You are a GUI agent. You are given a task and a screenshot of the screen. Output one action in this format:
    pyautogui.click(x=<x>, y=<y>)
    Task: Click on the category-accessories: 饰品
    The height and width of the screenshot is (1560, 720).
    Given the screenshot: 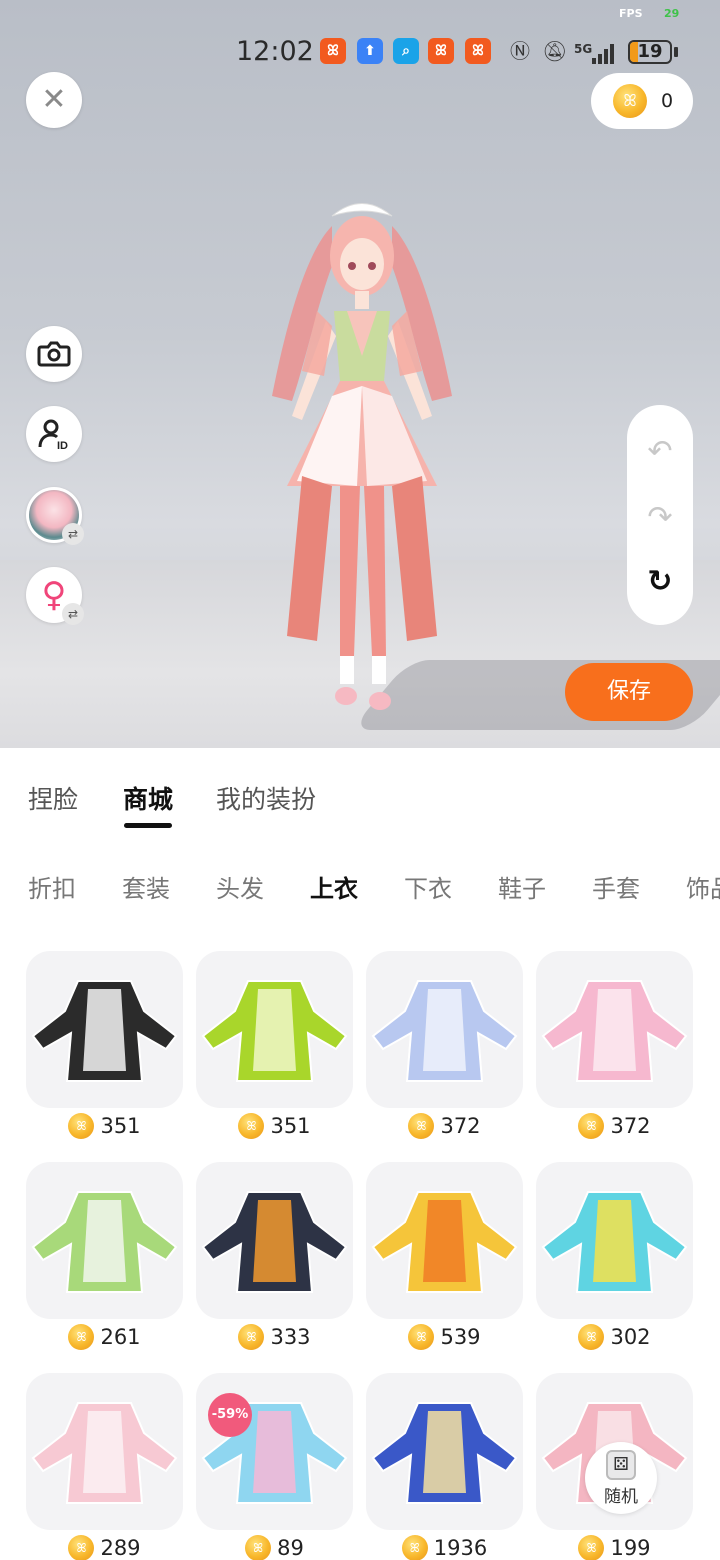 What is the action you would take?
    pyautogui.click(x=703, y=886)
    